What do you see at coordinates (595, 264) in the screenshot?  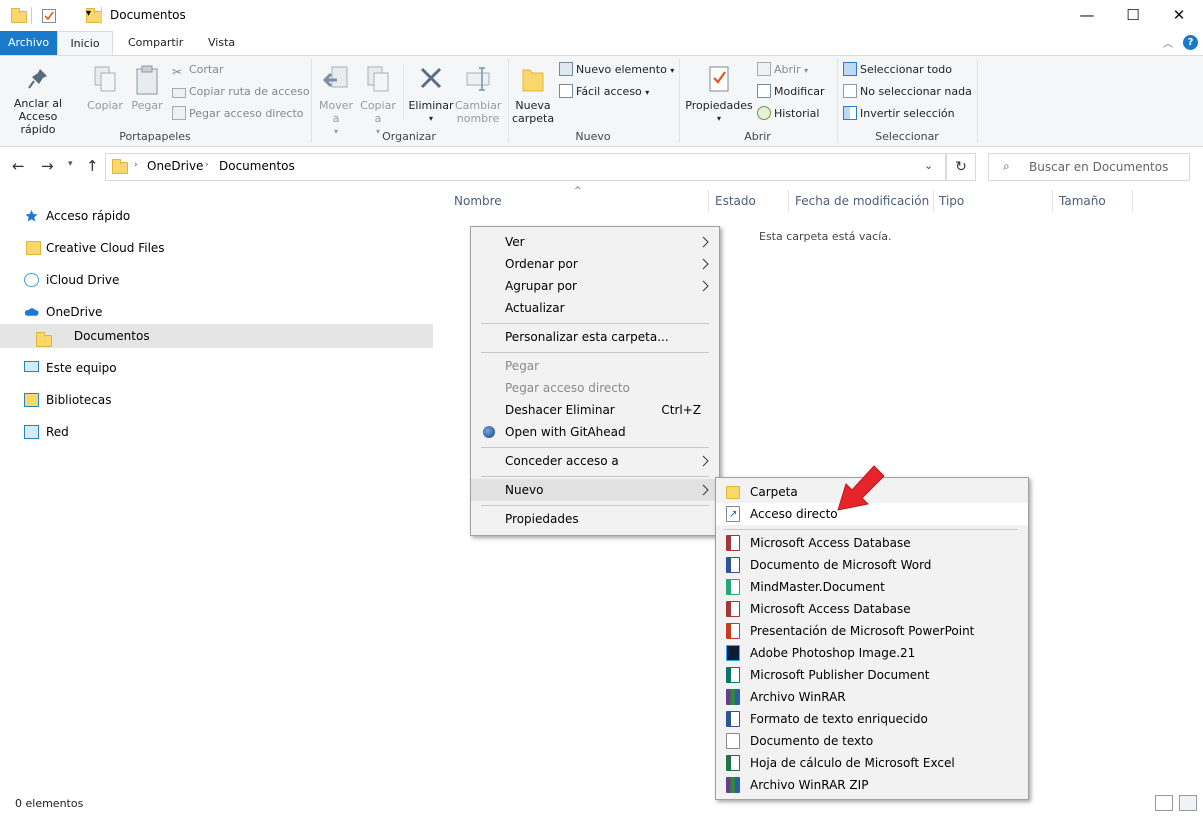 I see `menu-item-ordenar-por: Ordenar por` at bounding box center [595, 264].